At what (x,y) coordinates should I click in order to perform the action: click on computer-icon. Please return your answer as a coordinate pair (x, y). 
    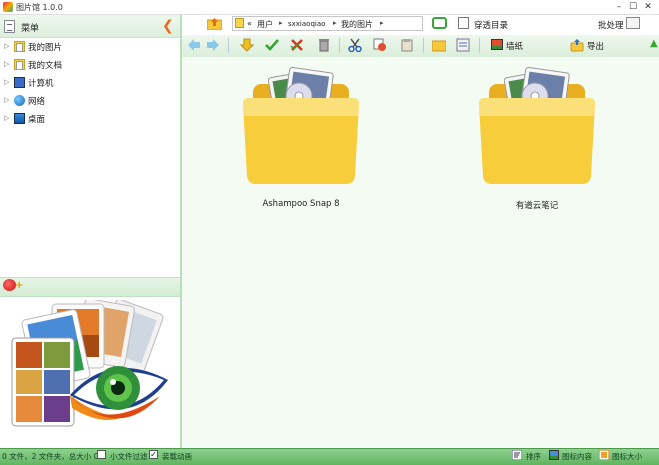
    Looking at the image, I should click on (19, 82).